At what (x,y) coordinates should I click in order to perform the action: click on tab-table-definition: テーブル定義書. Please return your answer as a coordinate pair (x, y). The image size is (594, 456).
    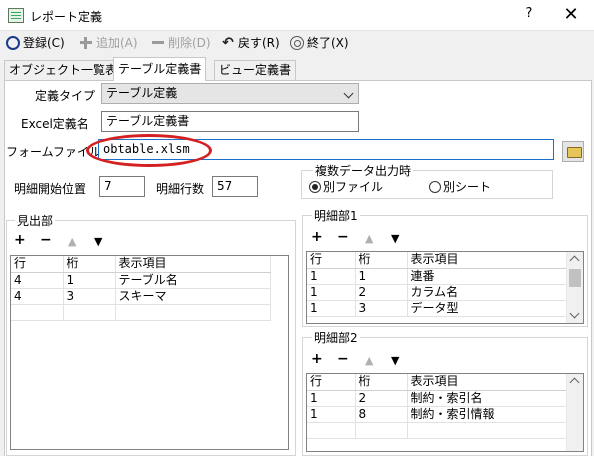
    Looking at the image, I should click on (160, 69).